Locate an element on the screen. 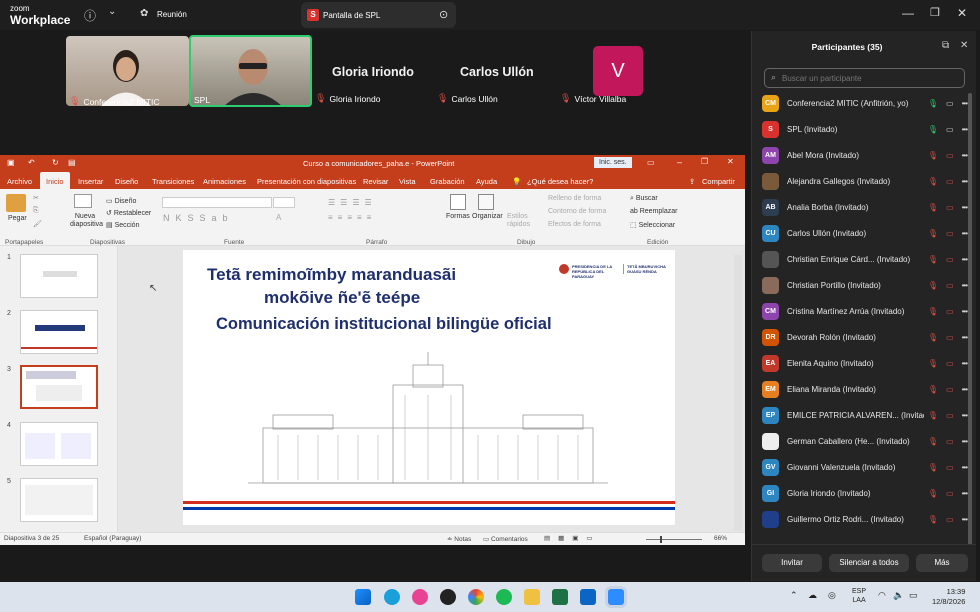 The image size is (980, 612). comments-button: ▭ Comentarios is located at coordinates (505, 539).